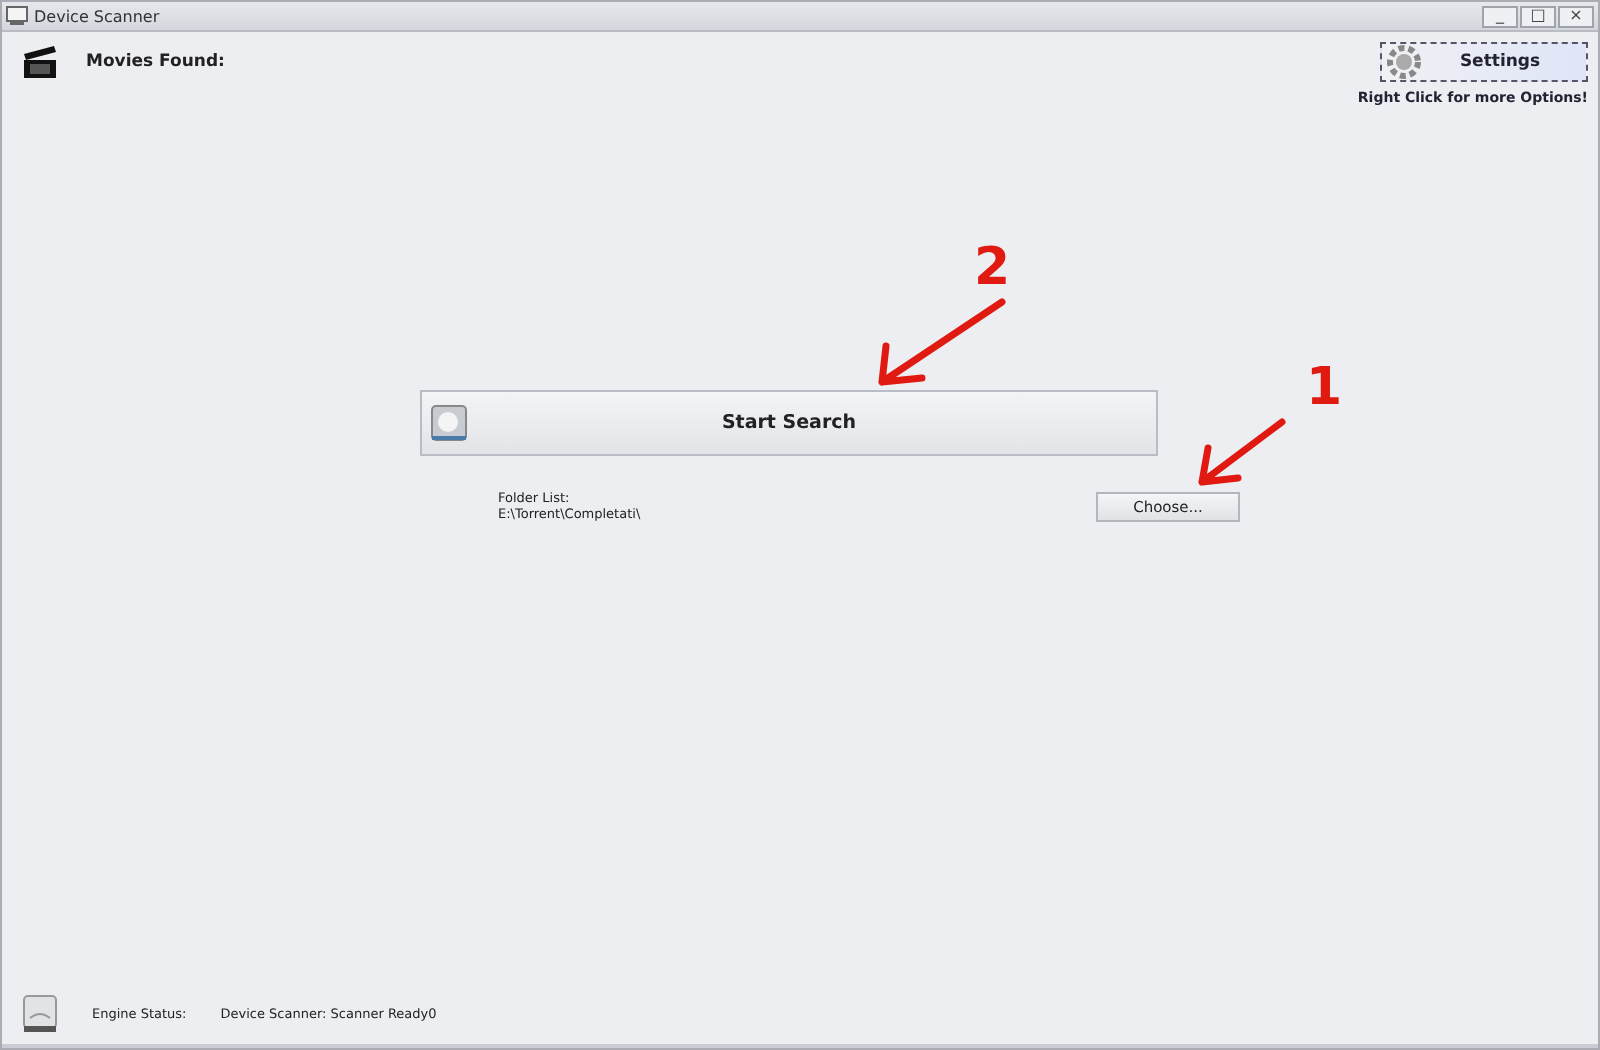  Describe the element at coordinates (789, 423) in the screenshot. I see `start-search-button: Start Search` at that location.